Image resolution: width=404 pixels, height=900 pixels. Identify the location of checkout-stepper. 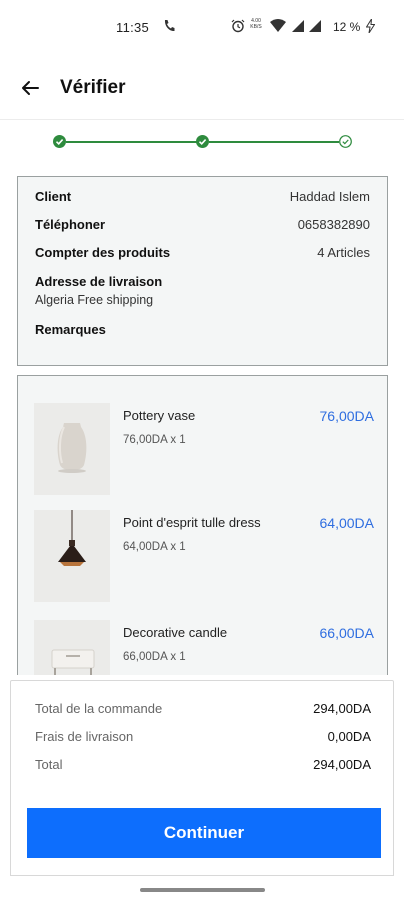
(202, 142).